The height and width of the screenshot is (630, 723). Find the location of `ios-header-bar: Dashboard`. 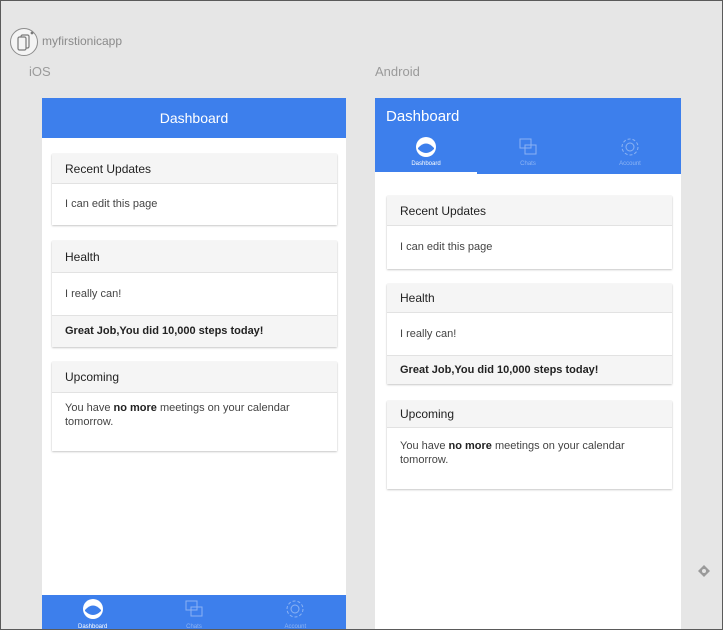

ios-header-bar: Dashboard is located at coordinates (194, 118).